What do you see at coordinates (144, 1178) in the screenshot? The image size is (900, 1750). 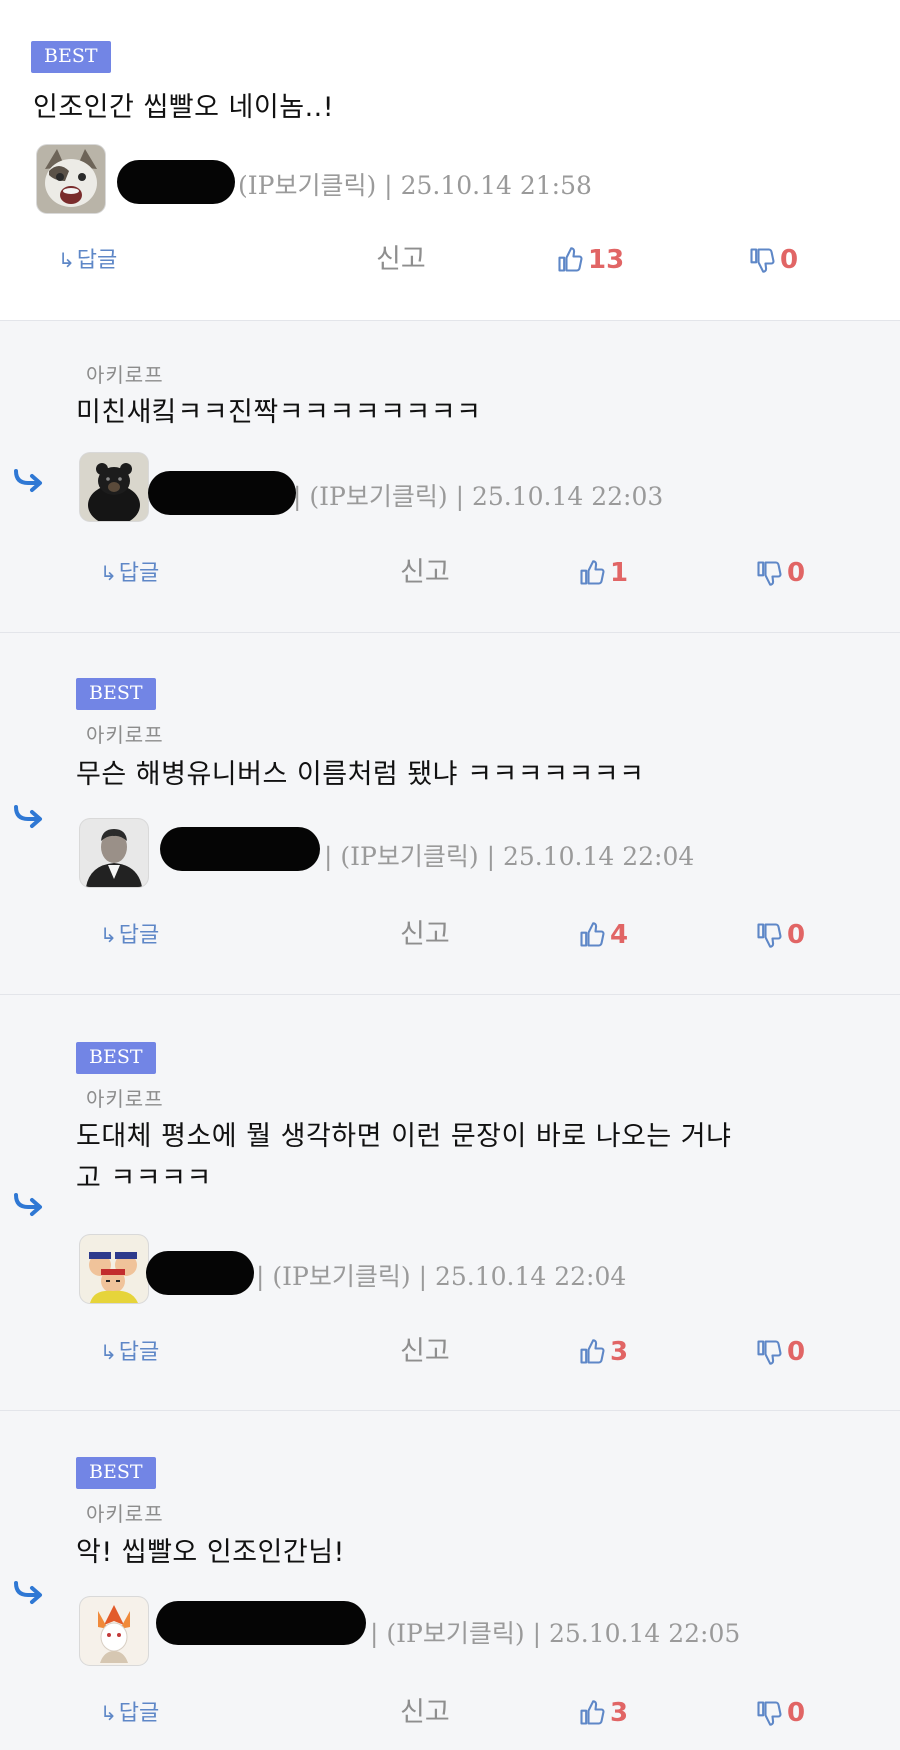 I see `comment-text-line: 고 ㅋㅋㅋㅋ` at bounding box center [144, 1178].